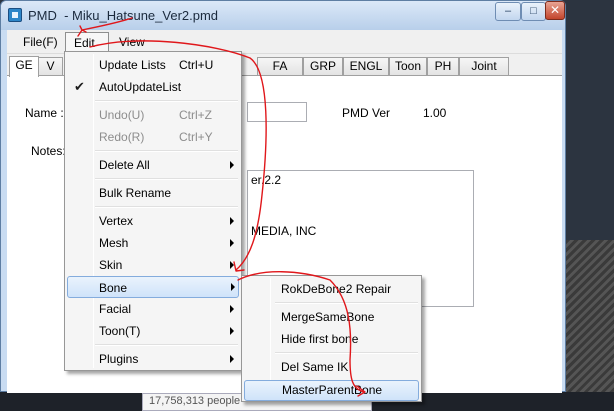  I want to click on menu-toon: Toon(T), so click(153, 331).